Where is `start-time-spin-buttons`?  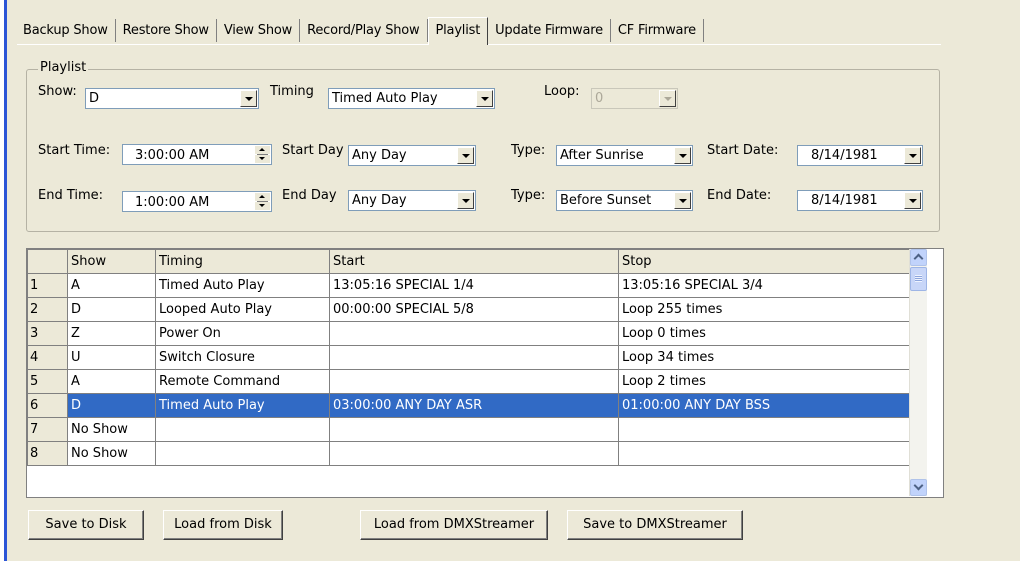
start-time-spin-buttons is located at coordinates (262, 154).